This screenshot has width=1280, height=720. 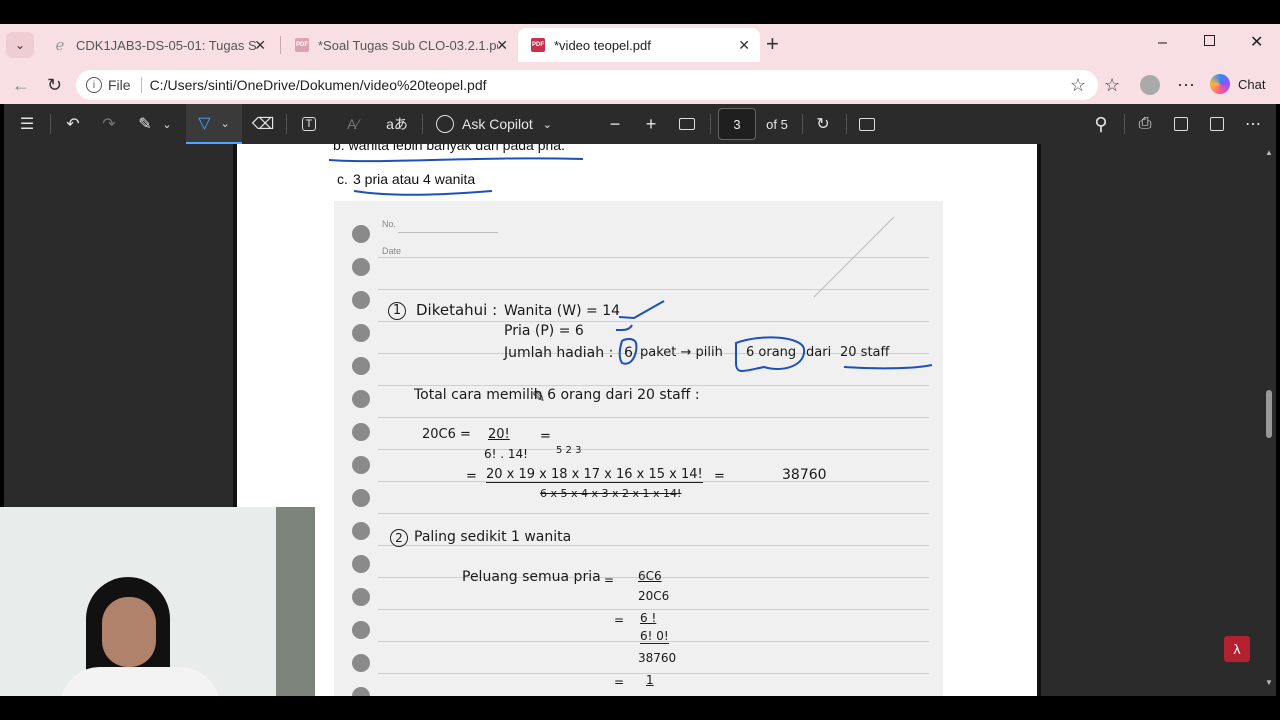 I want to click on paling-text: Paling sedikit 1 wanita, so click(x=493, y=537).